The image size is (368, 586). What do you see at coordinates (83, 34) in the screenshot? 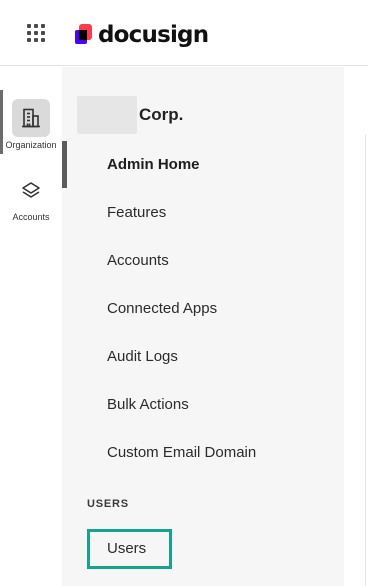
I see `docusign-logo-mark-icon` at bounding box center [83, 34].